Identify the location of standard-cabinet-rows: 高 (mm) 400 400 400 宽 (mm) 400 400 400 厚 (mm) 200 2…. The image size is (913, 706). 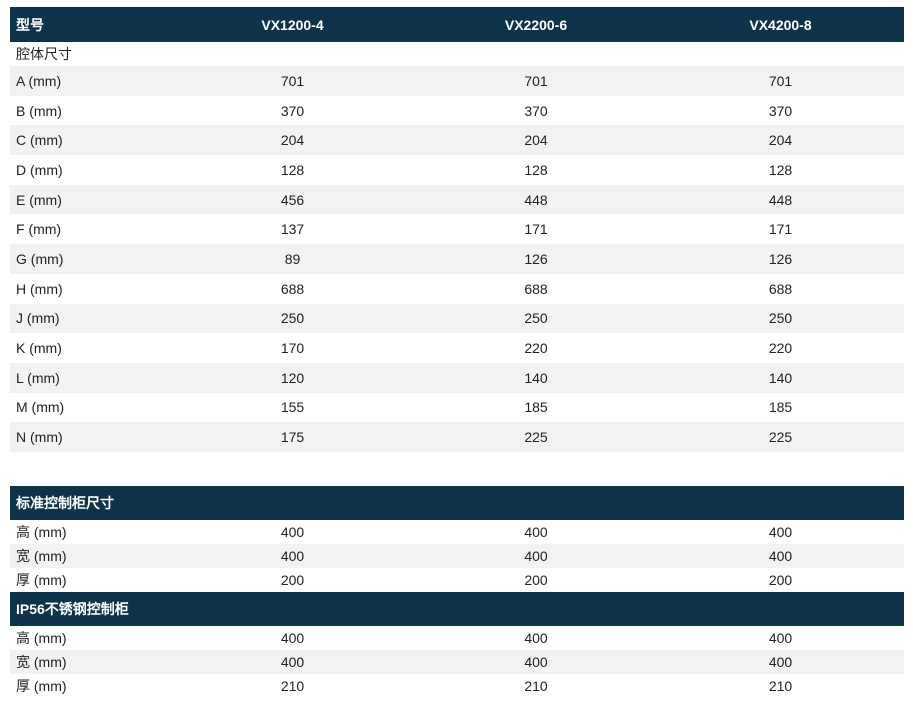
(457, 556).